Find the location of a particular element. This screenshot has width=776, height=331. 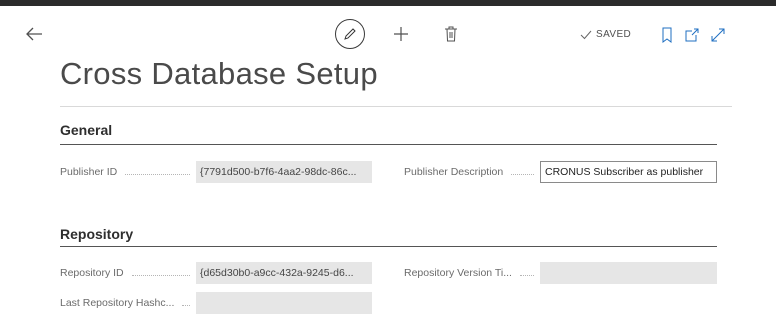

expand-icon is located at coordinates (718, 35).